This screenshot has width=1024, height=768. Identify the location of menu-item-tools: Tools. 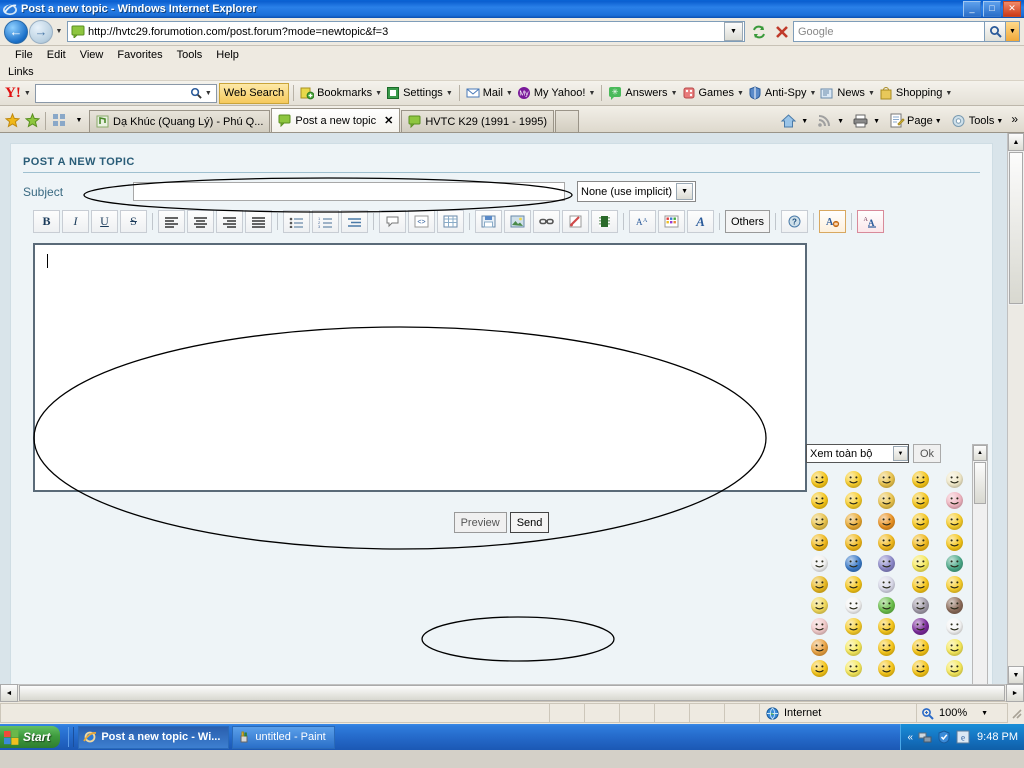
(190, 55).